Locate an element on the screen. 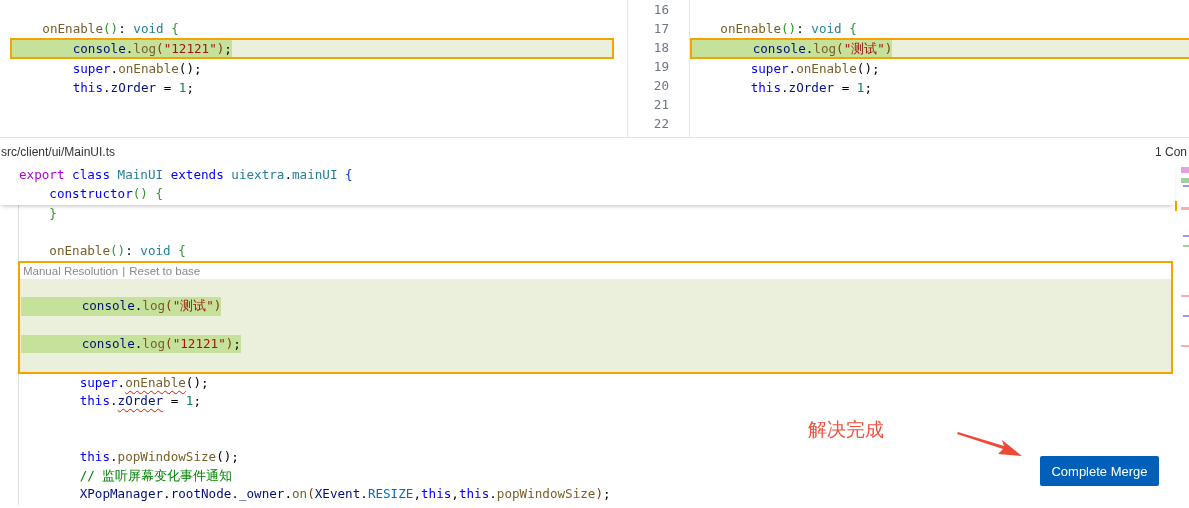 This screenshot has width=1189, height=508. complete-merge-button: Complete Merge is located at coordinates (1099, 471).